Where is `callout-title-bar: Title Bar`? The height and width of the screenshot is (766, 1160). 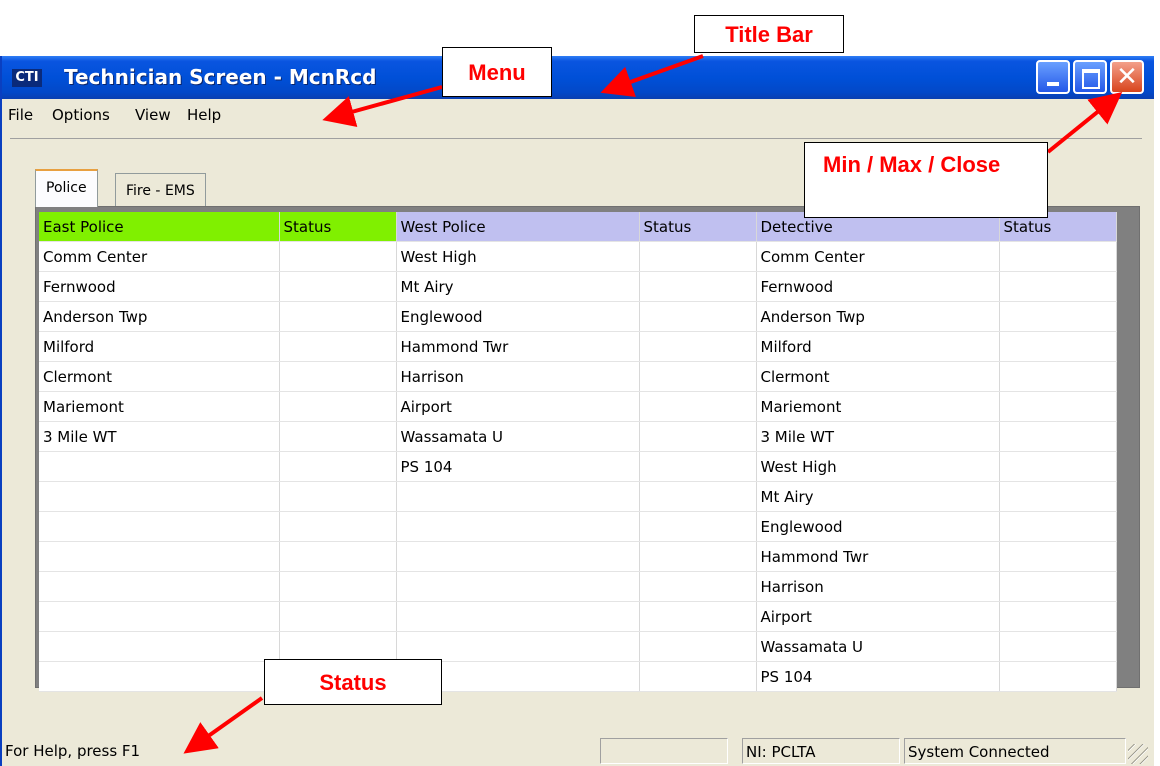 callout-title-bar: Title Bar is located at coordinates (769, 34).